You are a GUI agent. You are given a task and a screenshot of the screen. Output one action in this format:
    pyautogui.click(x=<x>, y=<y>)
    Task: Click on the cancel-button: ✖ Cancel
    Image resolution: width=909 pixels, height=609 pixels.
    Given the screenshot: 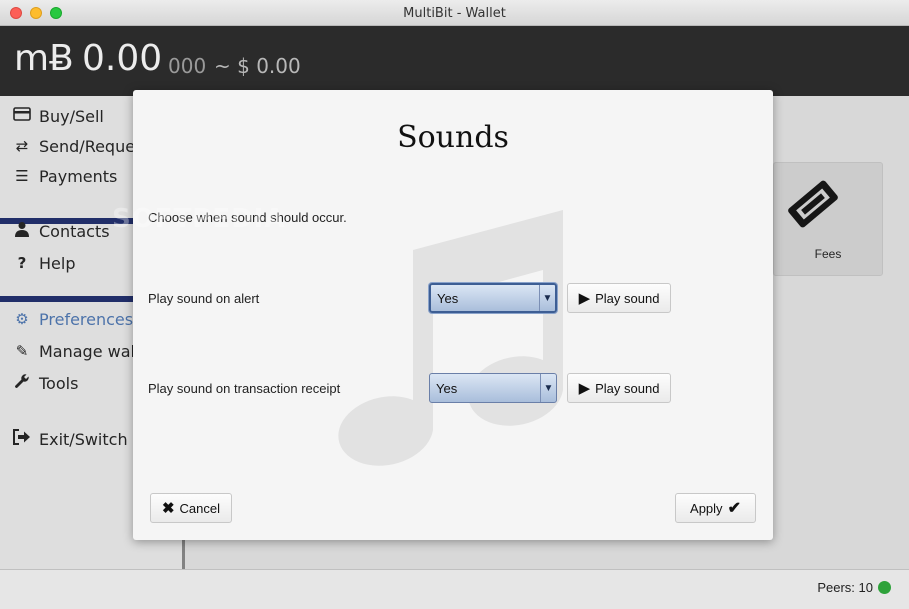 What is the action you would take?
    pyautogui.click(x=191, y=508)
    